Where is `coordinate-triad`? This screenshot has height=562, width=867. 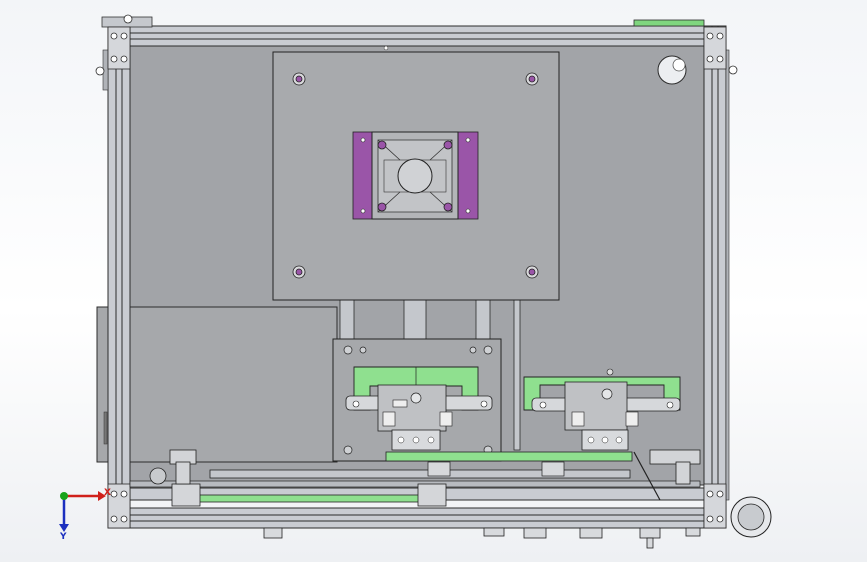
coordinate-triad is located at coordinates (82, 511).